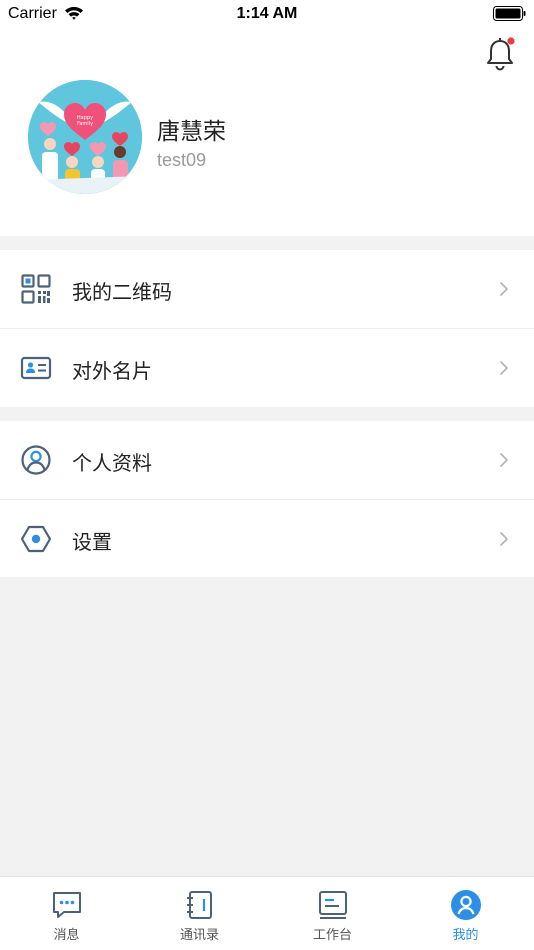 Image resolution: width=534 pixels, height=950 pixels. Describe the element at coordinates (122, 292) in the screenshot. I see `menu-item-label: 我的二维码` at that location.